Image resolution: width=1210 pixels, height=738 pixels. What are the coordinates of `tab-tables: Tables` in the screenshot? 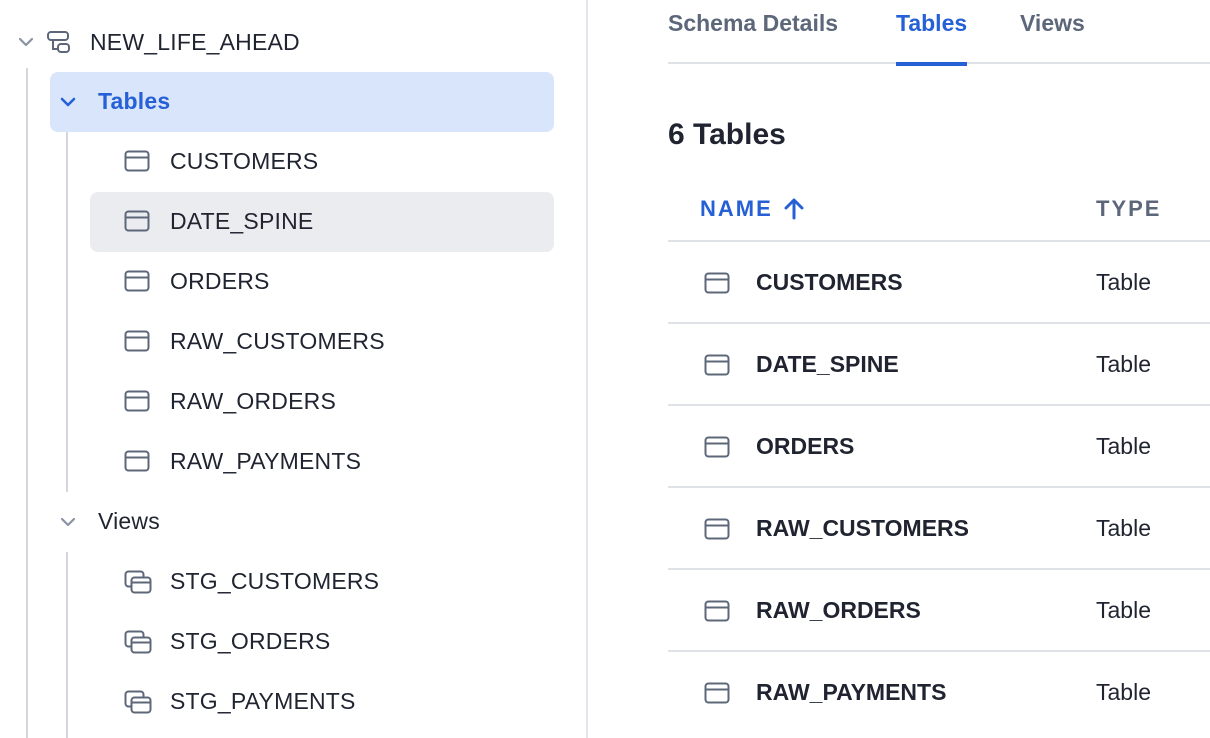 It's located at (932, 38).